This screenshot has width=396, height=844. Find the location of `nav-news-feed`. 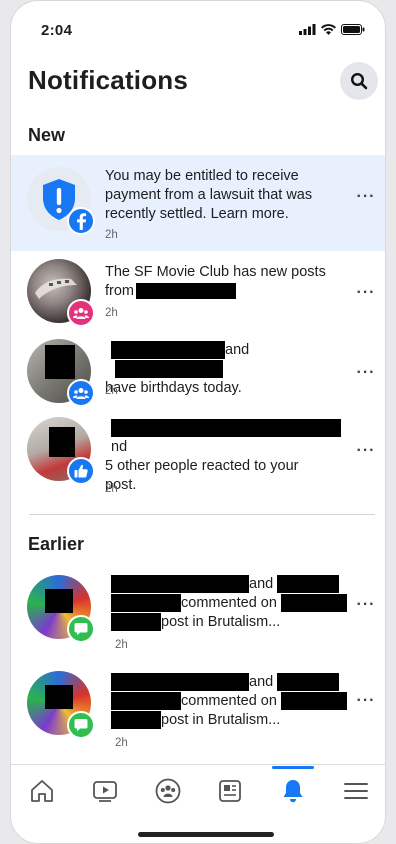

nav-news-feed is located at coordinates (230, 791).